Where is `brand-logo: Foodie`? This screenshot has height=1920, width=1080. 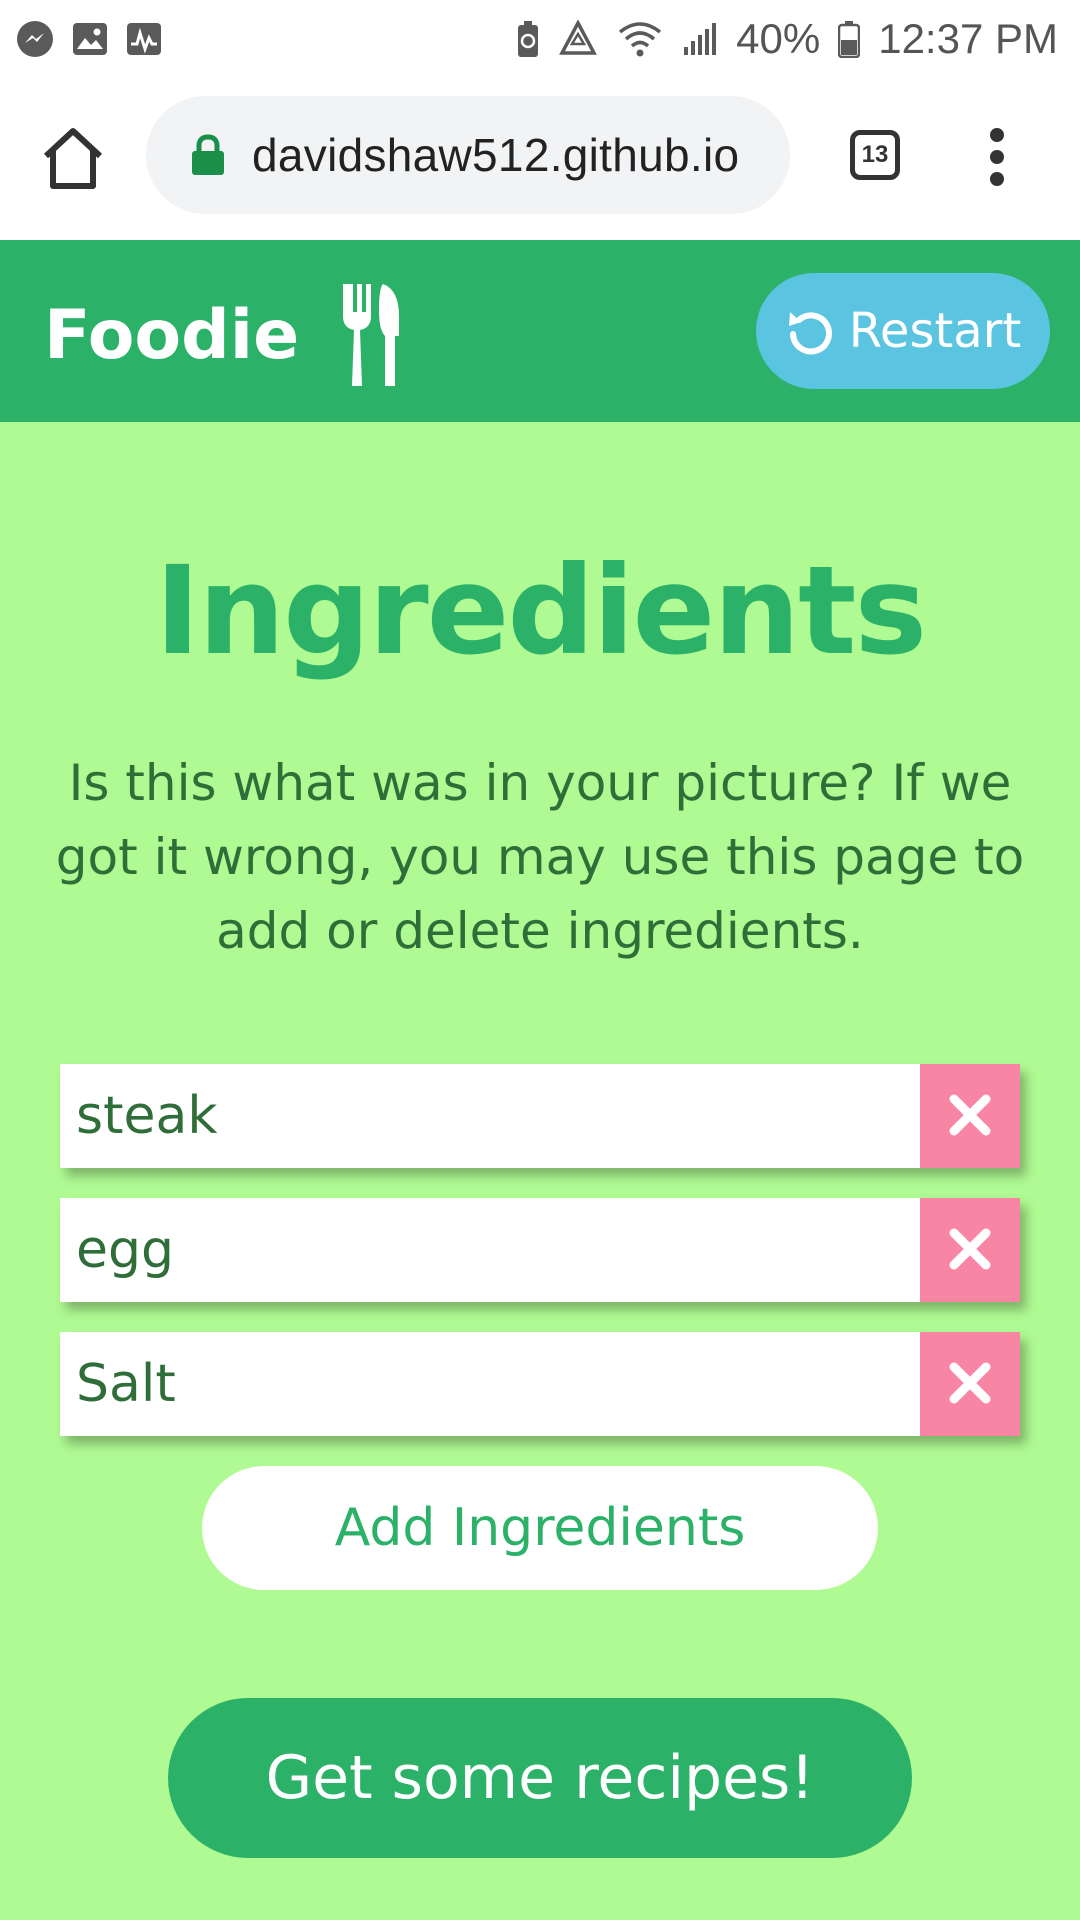 brand-logo: Foodie is located at coordinates (223, 335).